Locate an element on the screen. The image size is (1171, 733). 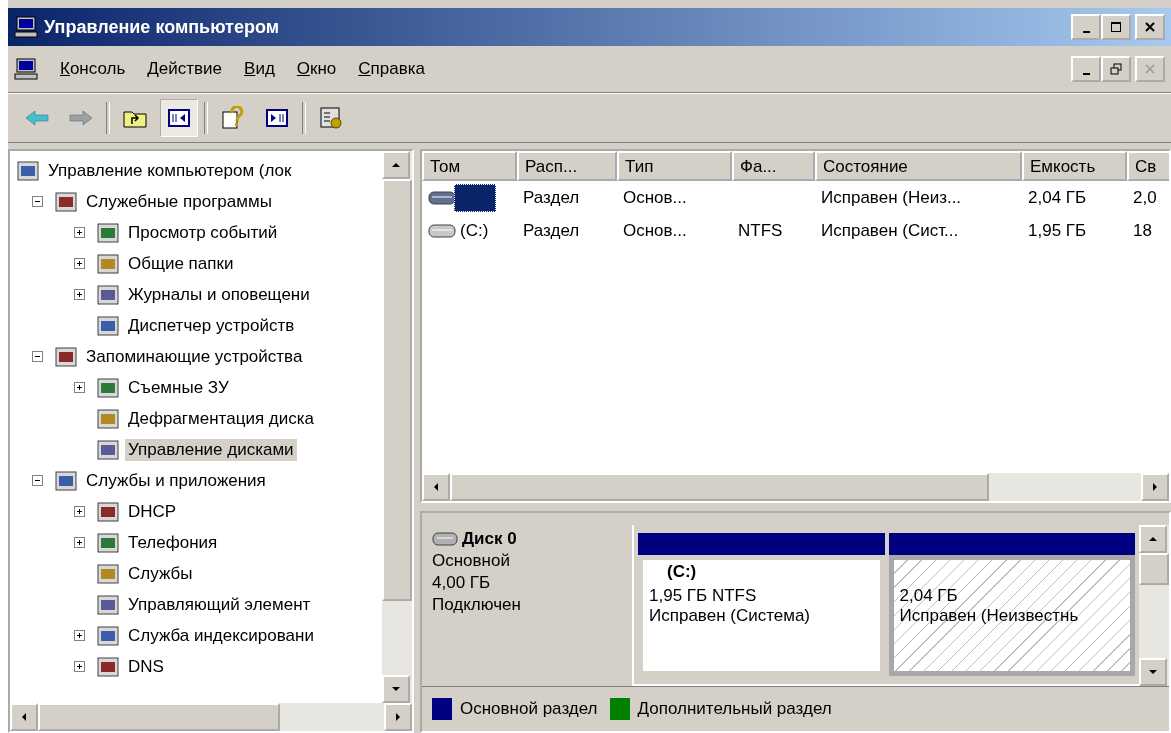
maximize-button is located at coordinates (1116, 27).